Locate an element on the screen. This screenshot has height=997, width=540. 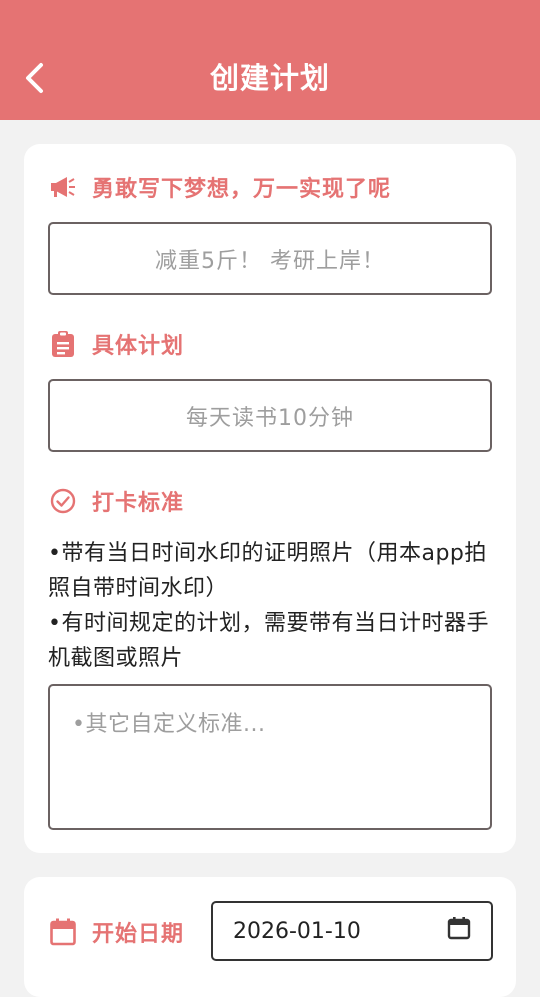
plan-label: 具体计划 is located at coordinates (138, 346).